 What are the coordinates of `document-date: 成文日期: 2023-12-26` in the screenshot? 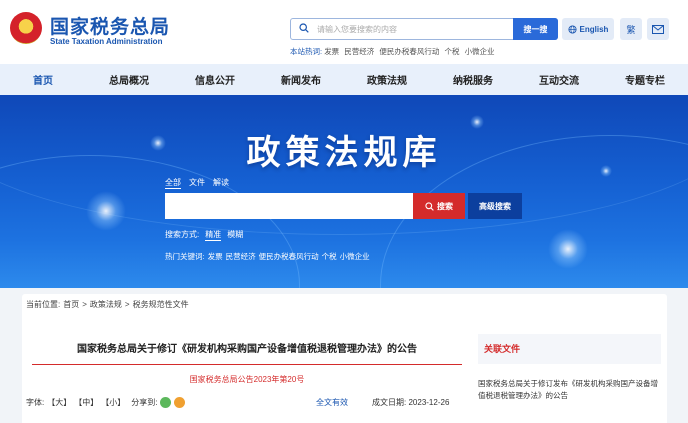 It's located at (410, 402).